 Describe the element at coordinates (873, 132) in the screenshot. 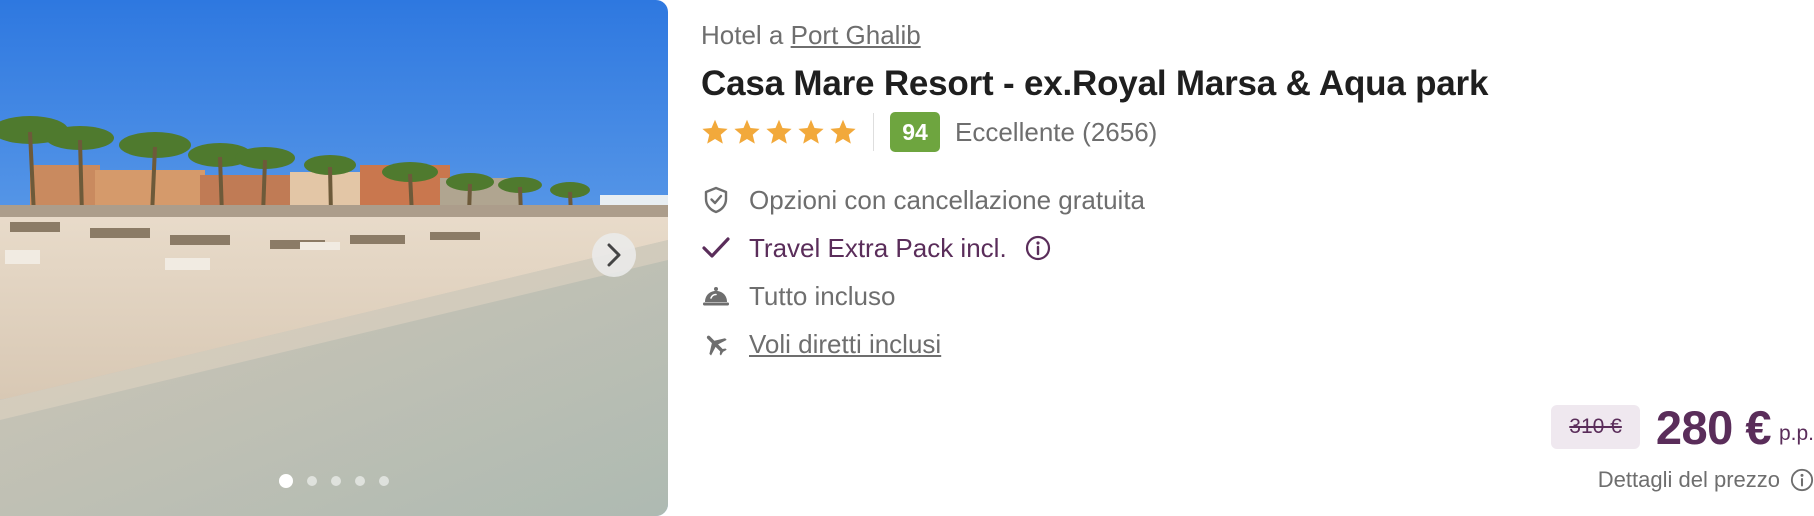

I see `rating-divider` at that location.